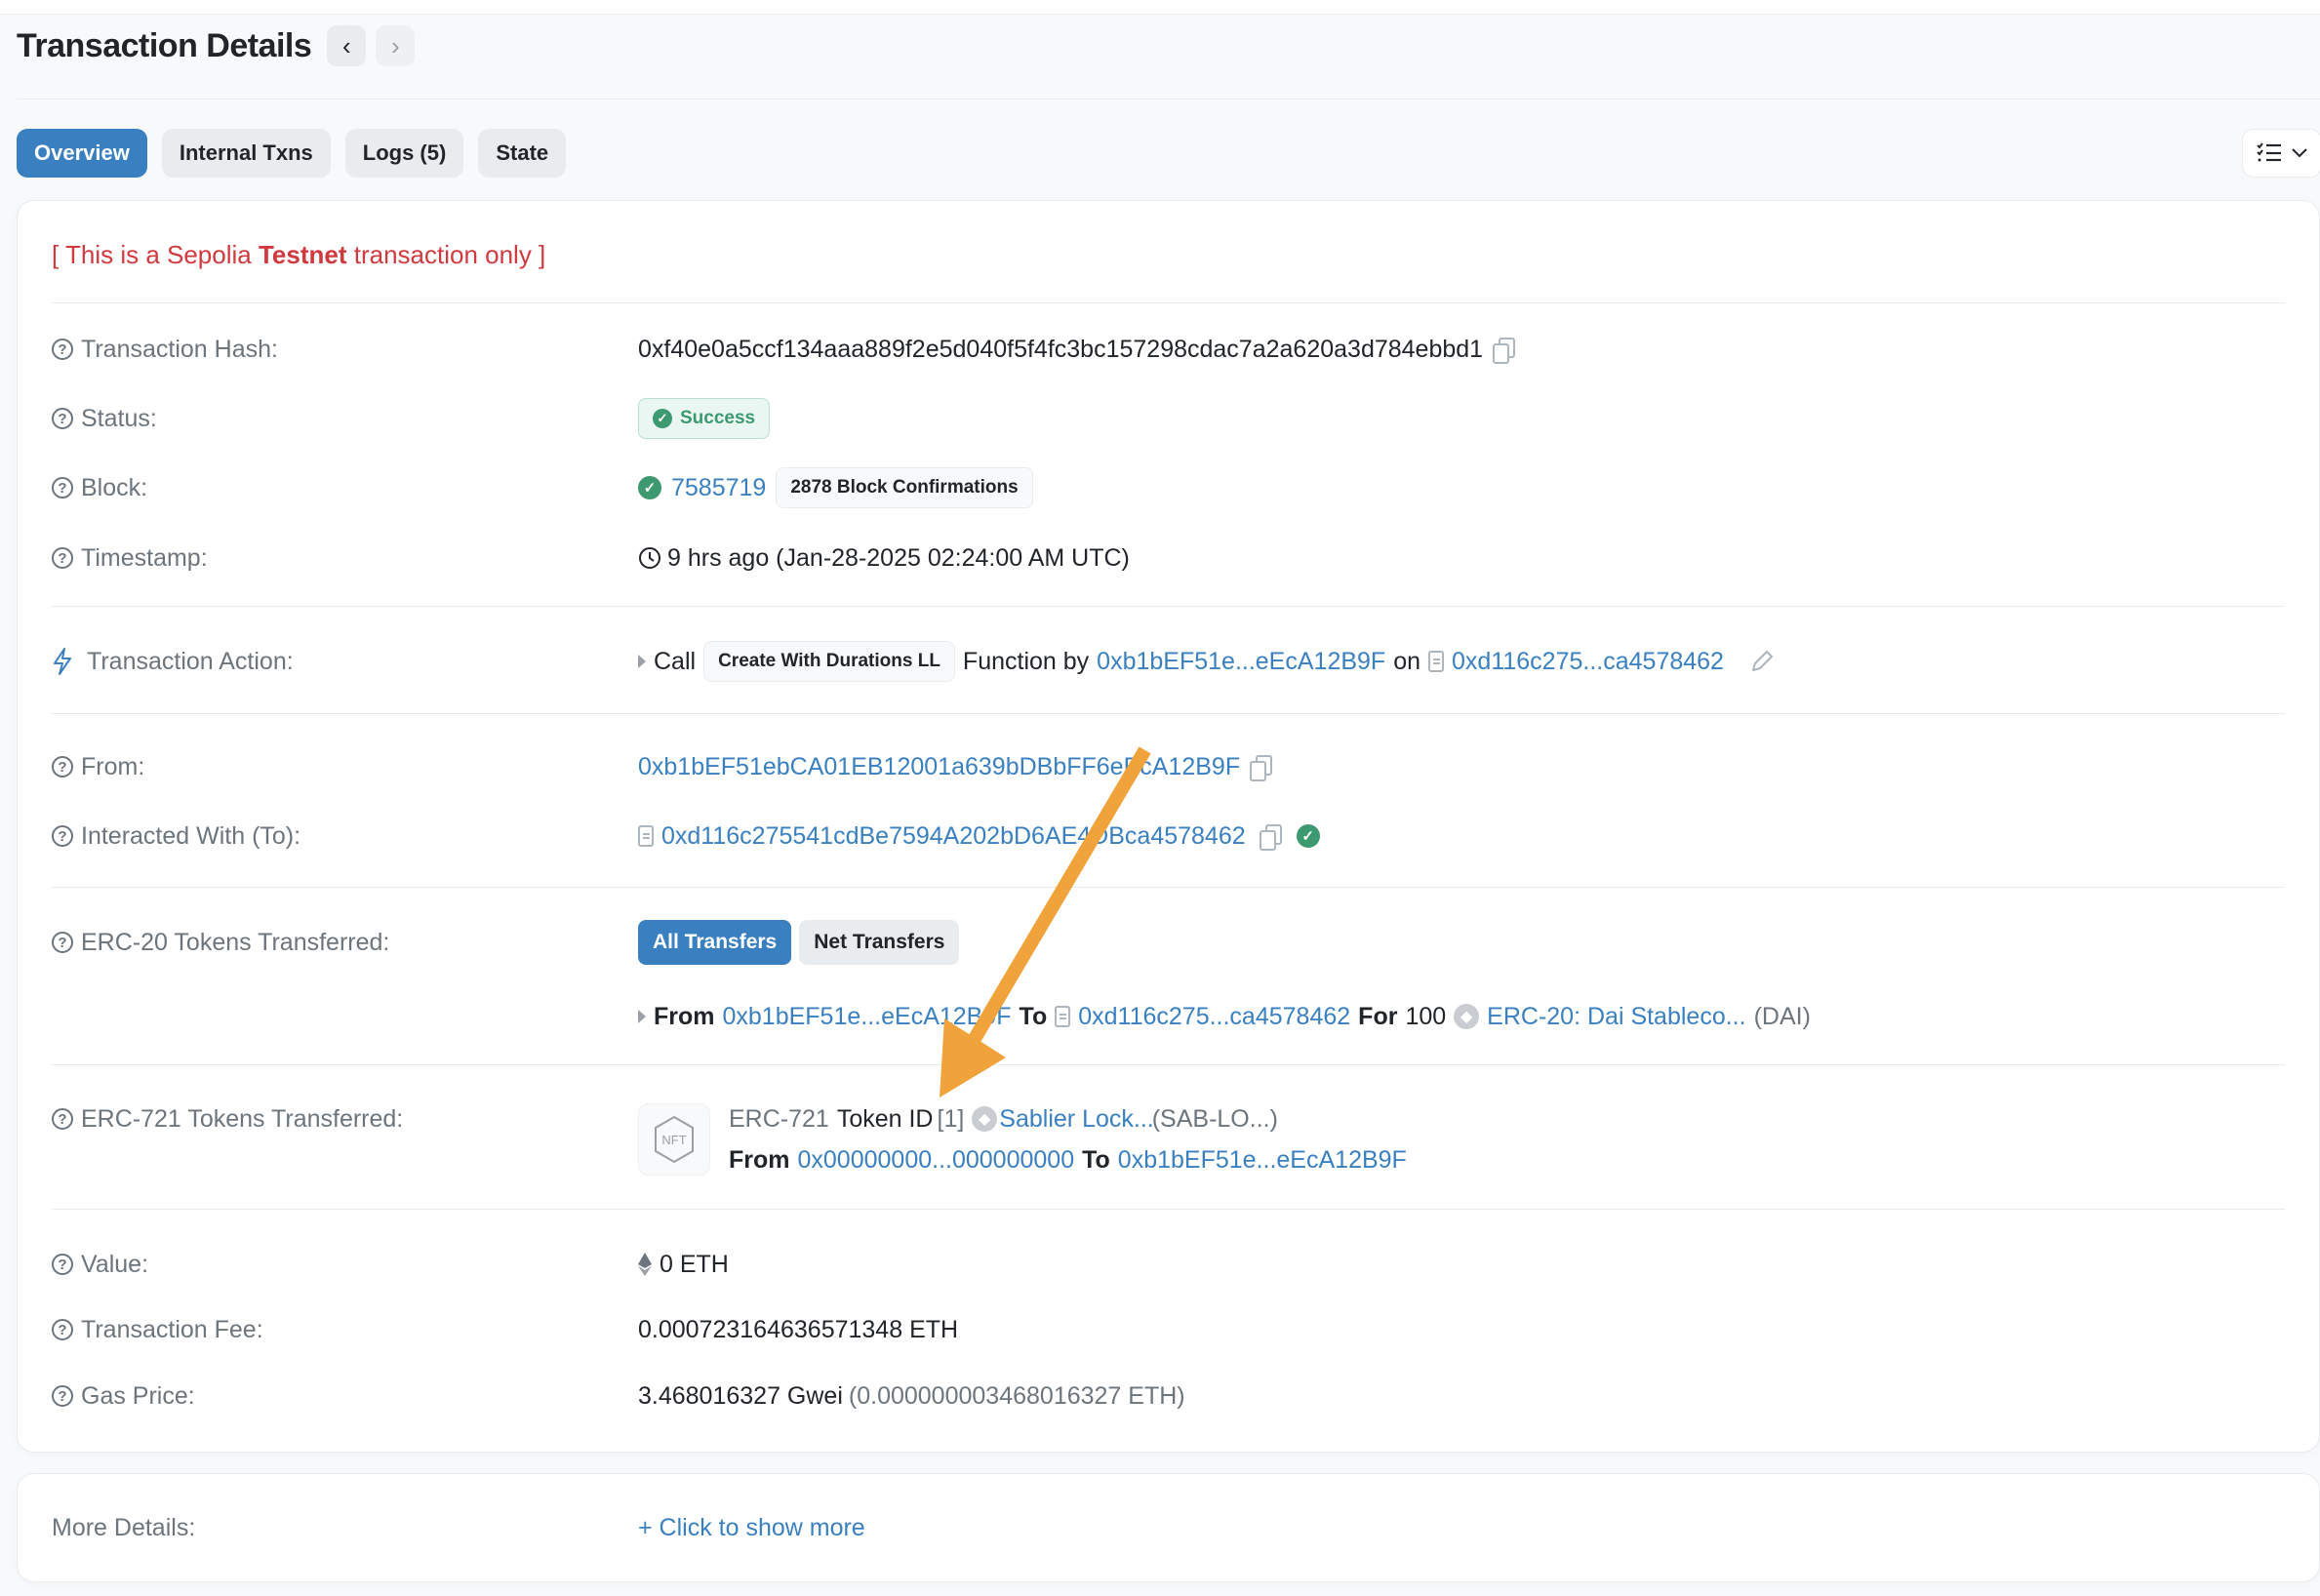 Image resolution: width=2320 pixels, height=1596 pixels. I want to click on tab-internal-txns: Internal Txns, so click(246, 153).